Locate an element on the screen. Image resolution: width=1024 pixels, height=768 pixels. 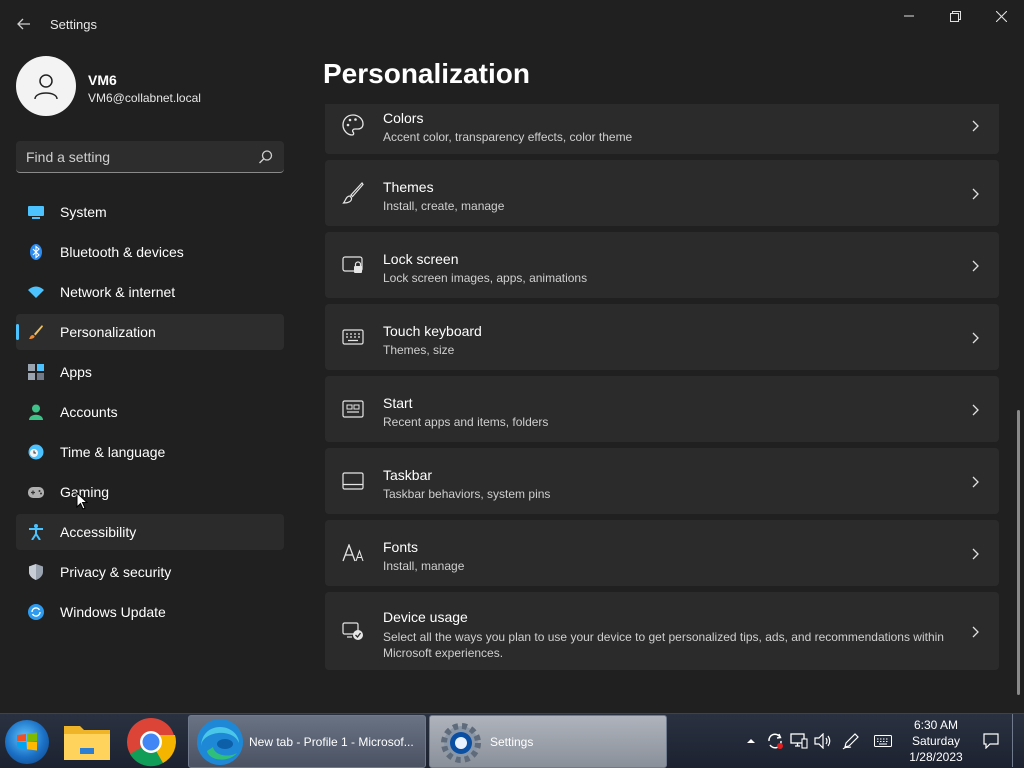
sidebar-item-windows-update: Windows Update is located at coordinates (150, 612).